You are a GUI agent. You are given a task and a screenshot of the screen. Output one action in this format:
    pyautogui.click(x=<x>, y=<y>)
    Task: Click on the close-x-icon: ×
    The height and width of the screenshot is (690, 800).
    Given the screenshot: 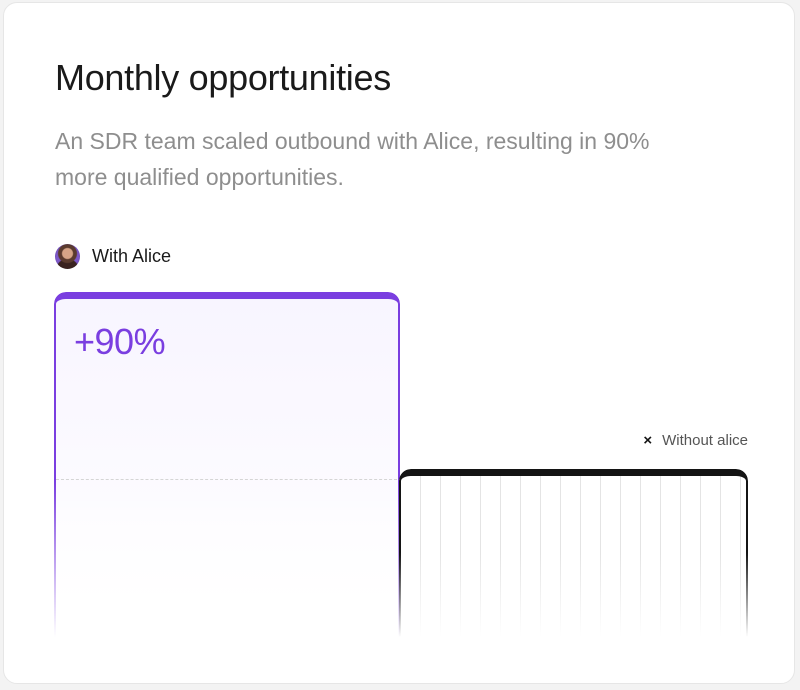 What is the action you would take?
    pyautogui.click(x=648, y=440)
    